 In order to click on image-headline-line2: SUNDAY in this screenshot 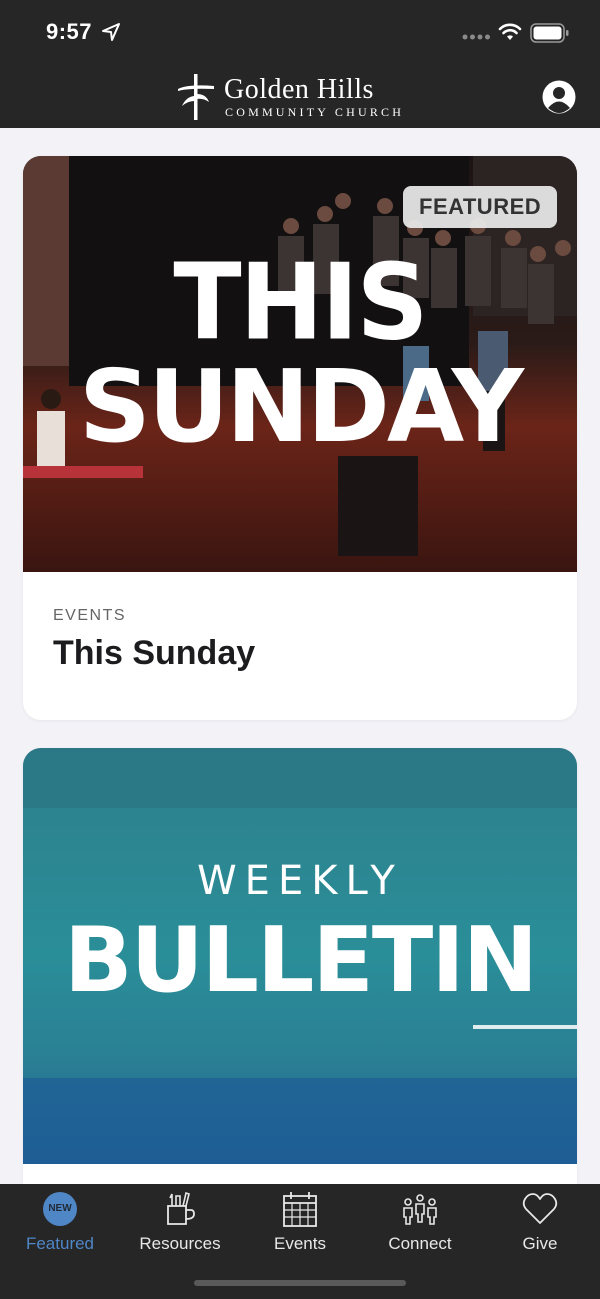, I will do `click(301, 406)`.